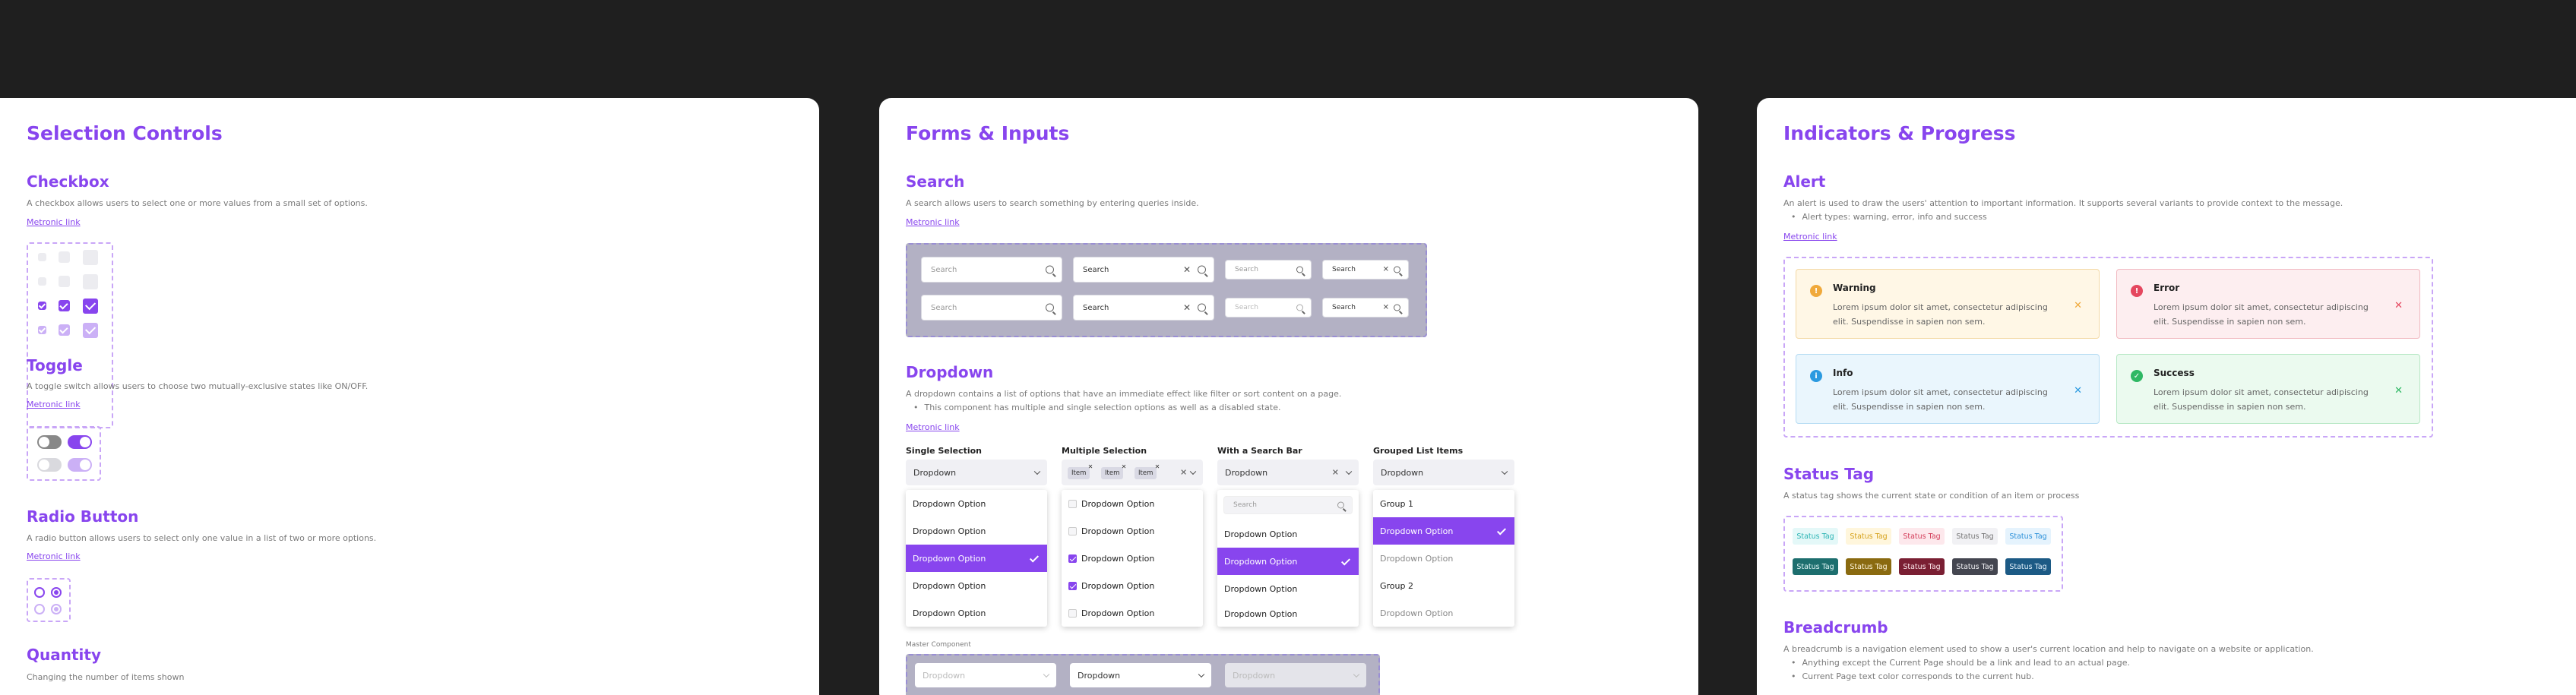  What do you see at coordinates (64, 257) in the screenshot?
I see `checkbox-md-unchecked` at bounding box center [64, 257].